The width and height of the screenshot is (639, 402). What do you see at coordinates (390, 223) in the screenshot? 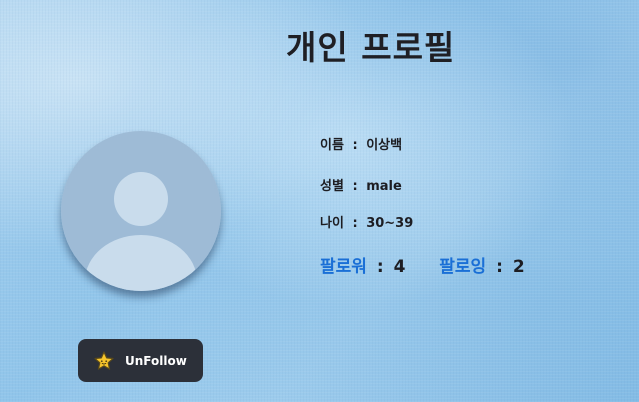
I see `age-value: 30~39` at bounding box center [390, 223].